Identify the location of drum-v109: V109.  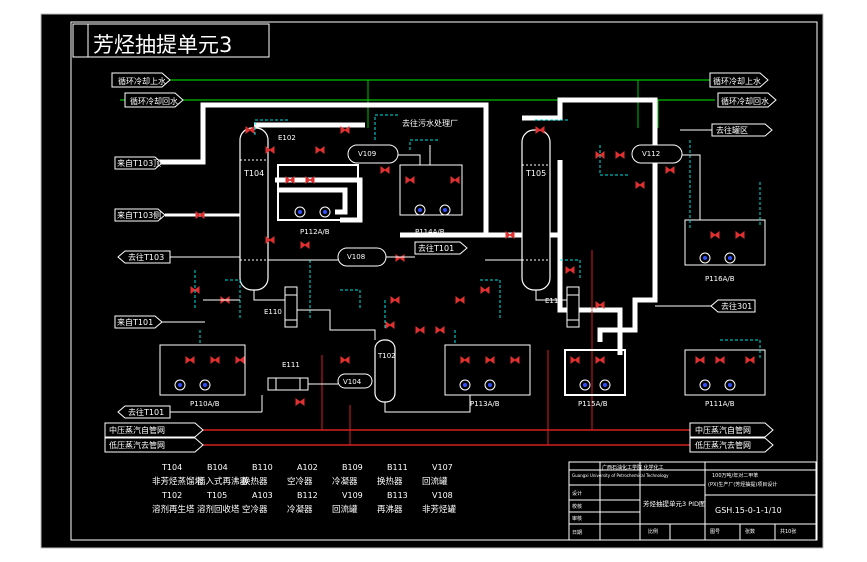
(373, 154).